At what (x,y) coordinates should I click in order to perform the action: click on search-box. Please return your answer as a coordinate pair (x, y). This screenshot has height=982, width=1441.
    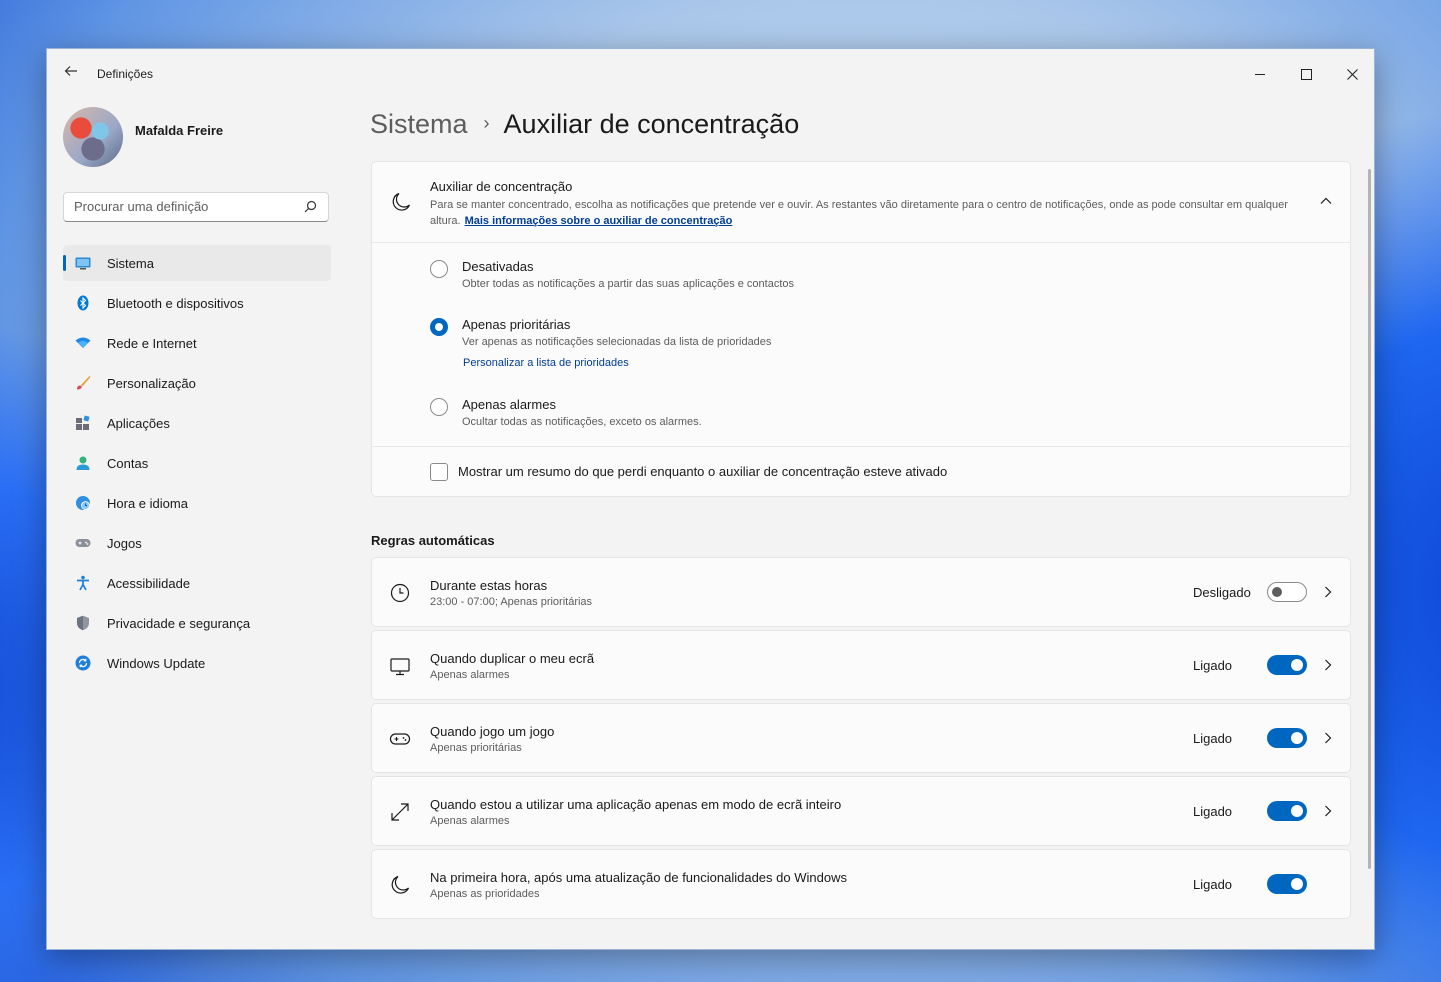
    Looking at the image, I should click on (196, 207).